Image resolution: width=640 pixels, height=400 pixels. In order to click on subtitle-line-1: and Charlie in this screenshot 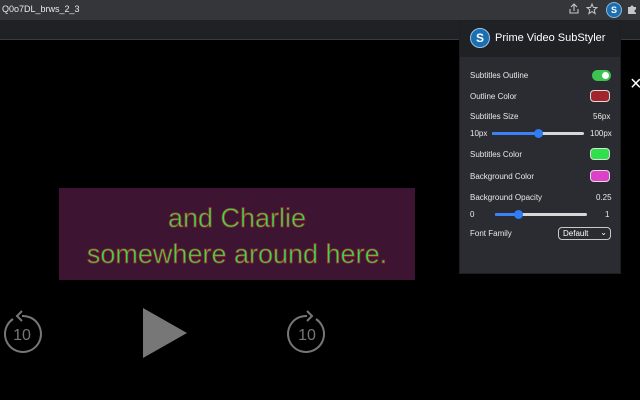, I will do `click(237, 218)`.